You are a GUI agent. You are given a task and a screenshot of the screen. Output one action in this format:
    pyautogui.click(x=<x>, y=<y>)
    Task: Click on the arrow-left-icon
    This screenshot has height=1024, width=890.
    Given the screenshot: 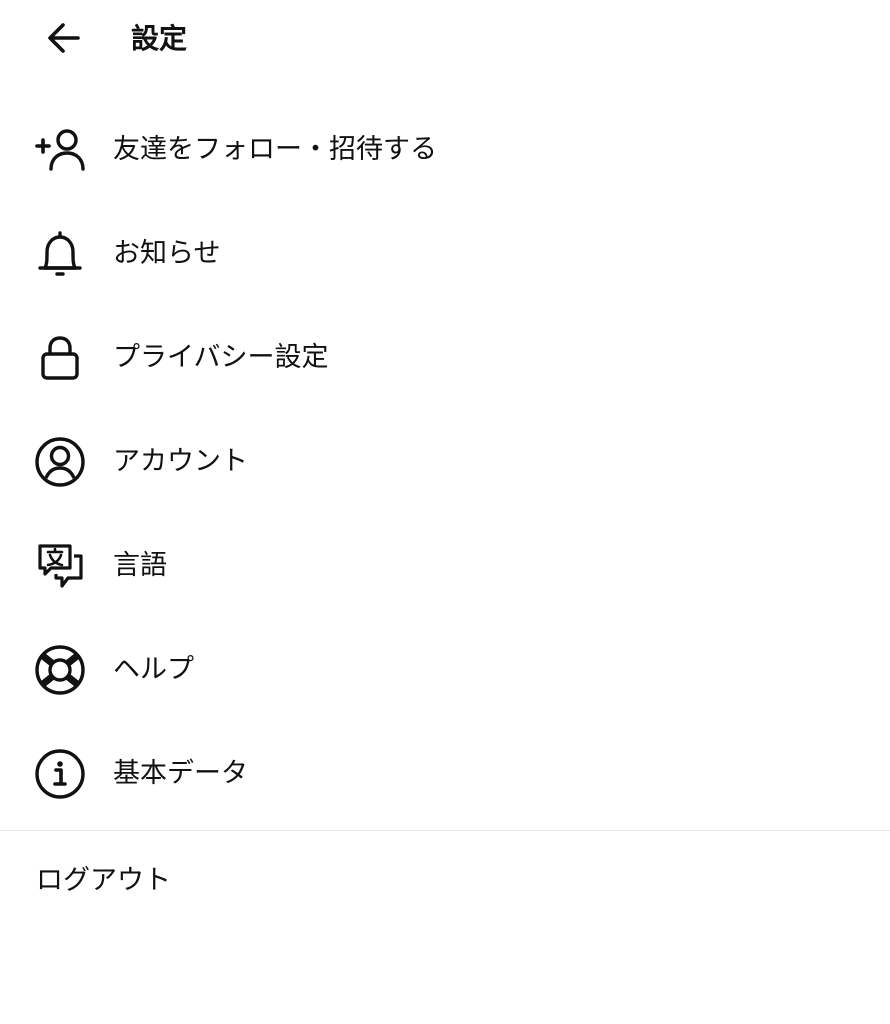 What is the action you would take?
    pyautogui.click(x=64, y=38)
    